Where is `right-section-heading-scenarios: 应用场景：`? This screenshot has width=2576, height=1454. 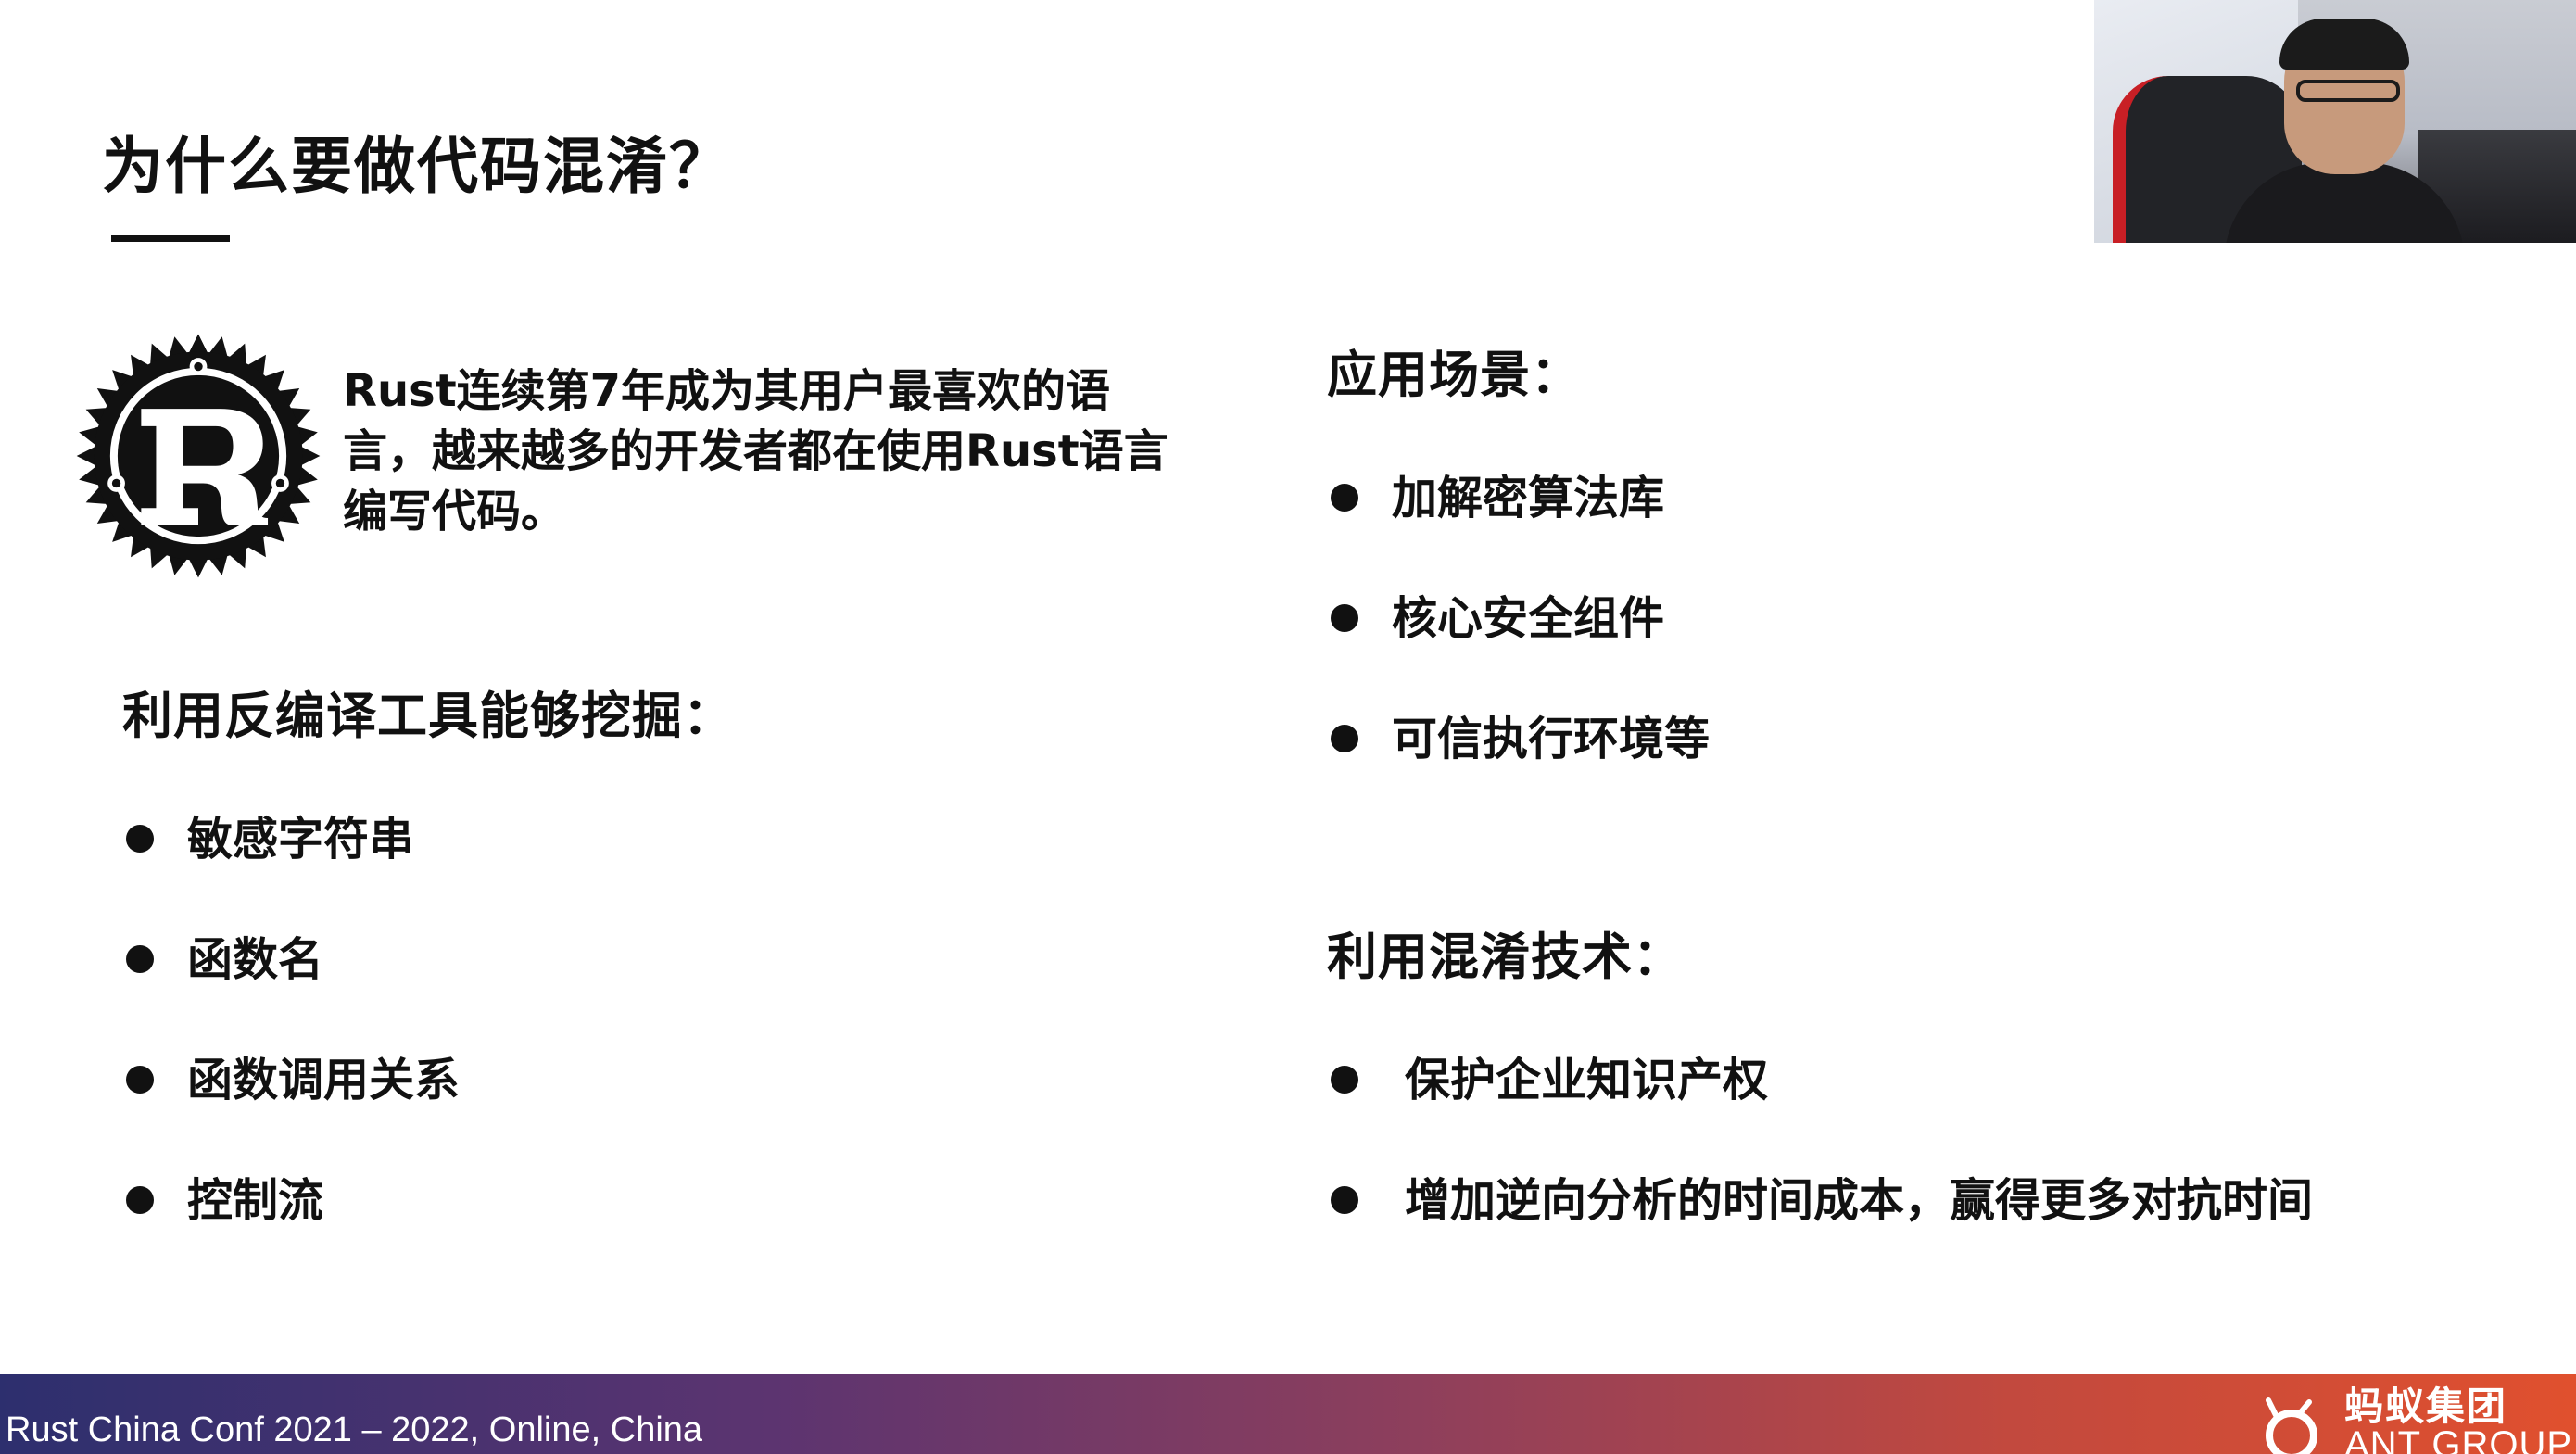
right-section-heading-scenarios: 应用场景： is located at coordinates (1454, 375).